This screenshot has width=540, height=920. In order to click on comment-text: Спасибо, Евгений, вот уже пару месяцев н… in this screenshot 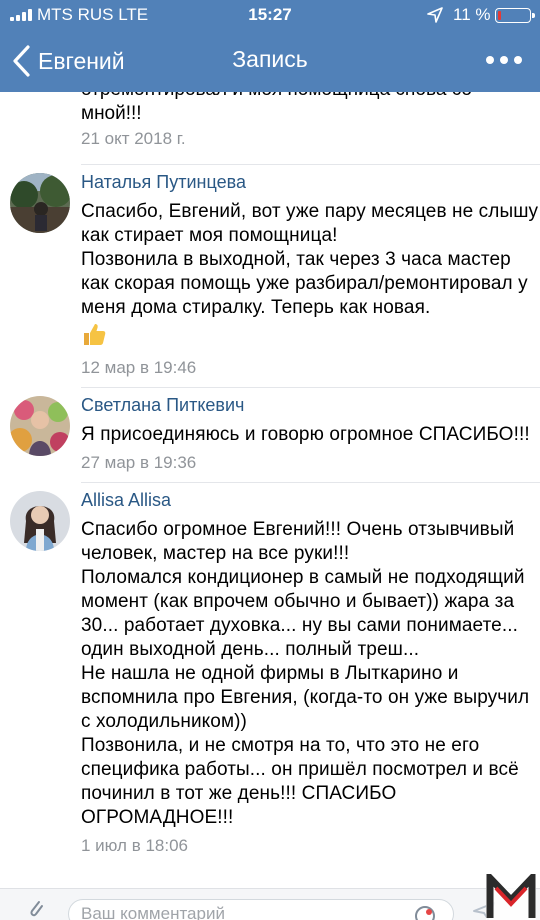, I will do `click(310, 259)`.